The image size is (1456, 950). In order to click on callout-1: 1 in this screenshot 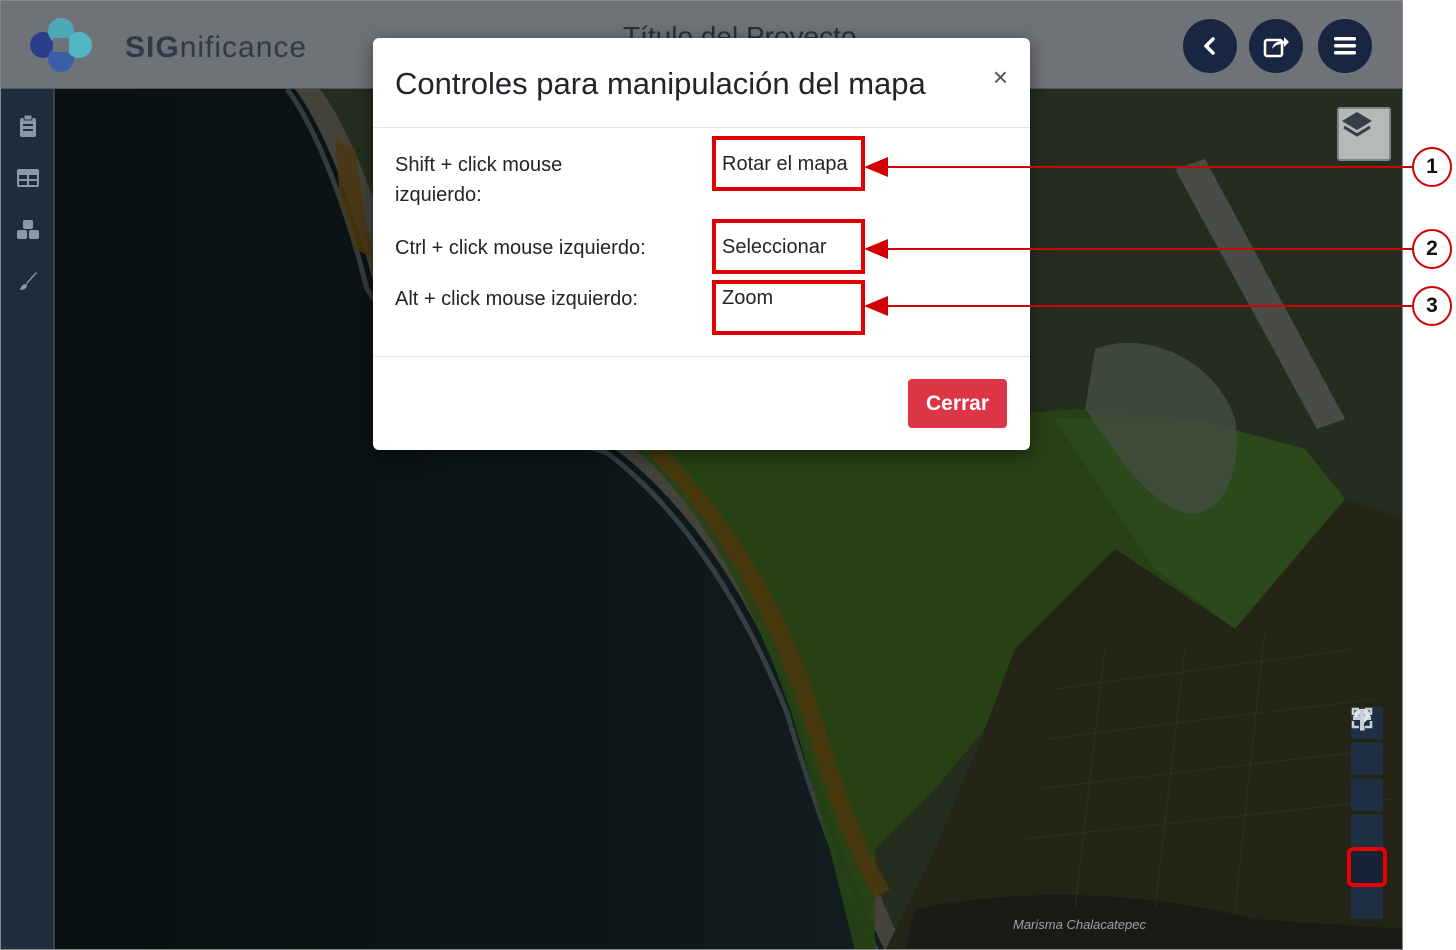, I will do `click(1432, 167)`.